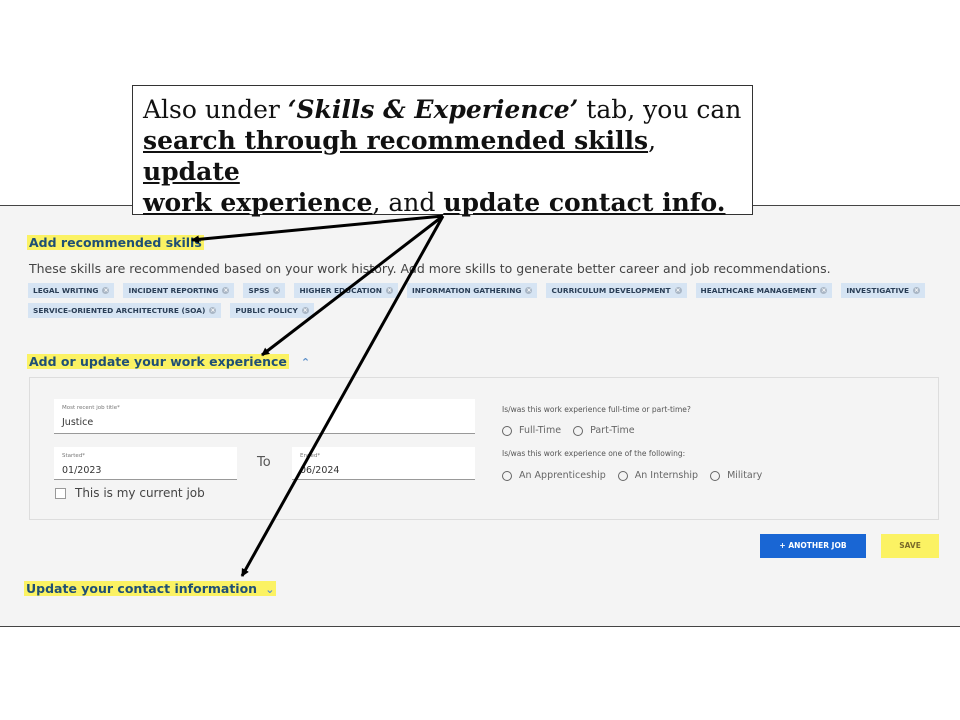 The width and height of the screenshot is (960, 720). I want to click on arrow-to-skills, so click(317, 229).